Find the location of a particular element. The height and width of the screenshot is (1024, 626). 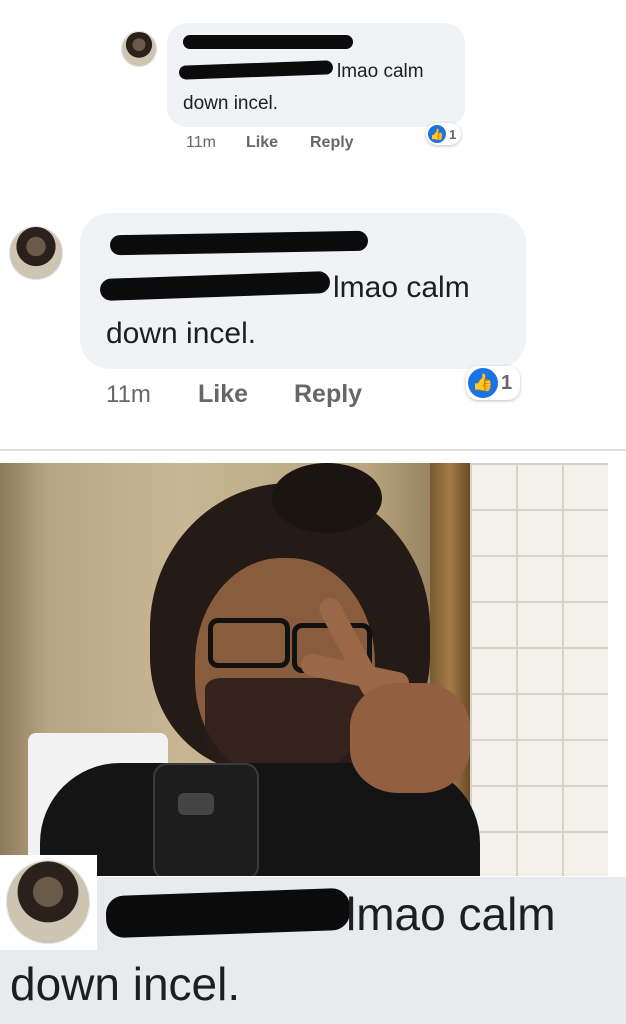

phone is located at coordinates (206, 819).